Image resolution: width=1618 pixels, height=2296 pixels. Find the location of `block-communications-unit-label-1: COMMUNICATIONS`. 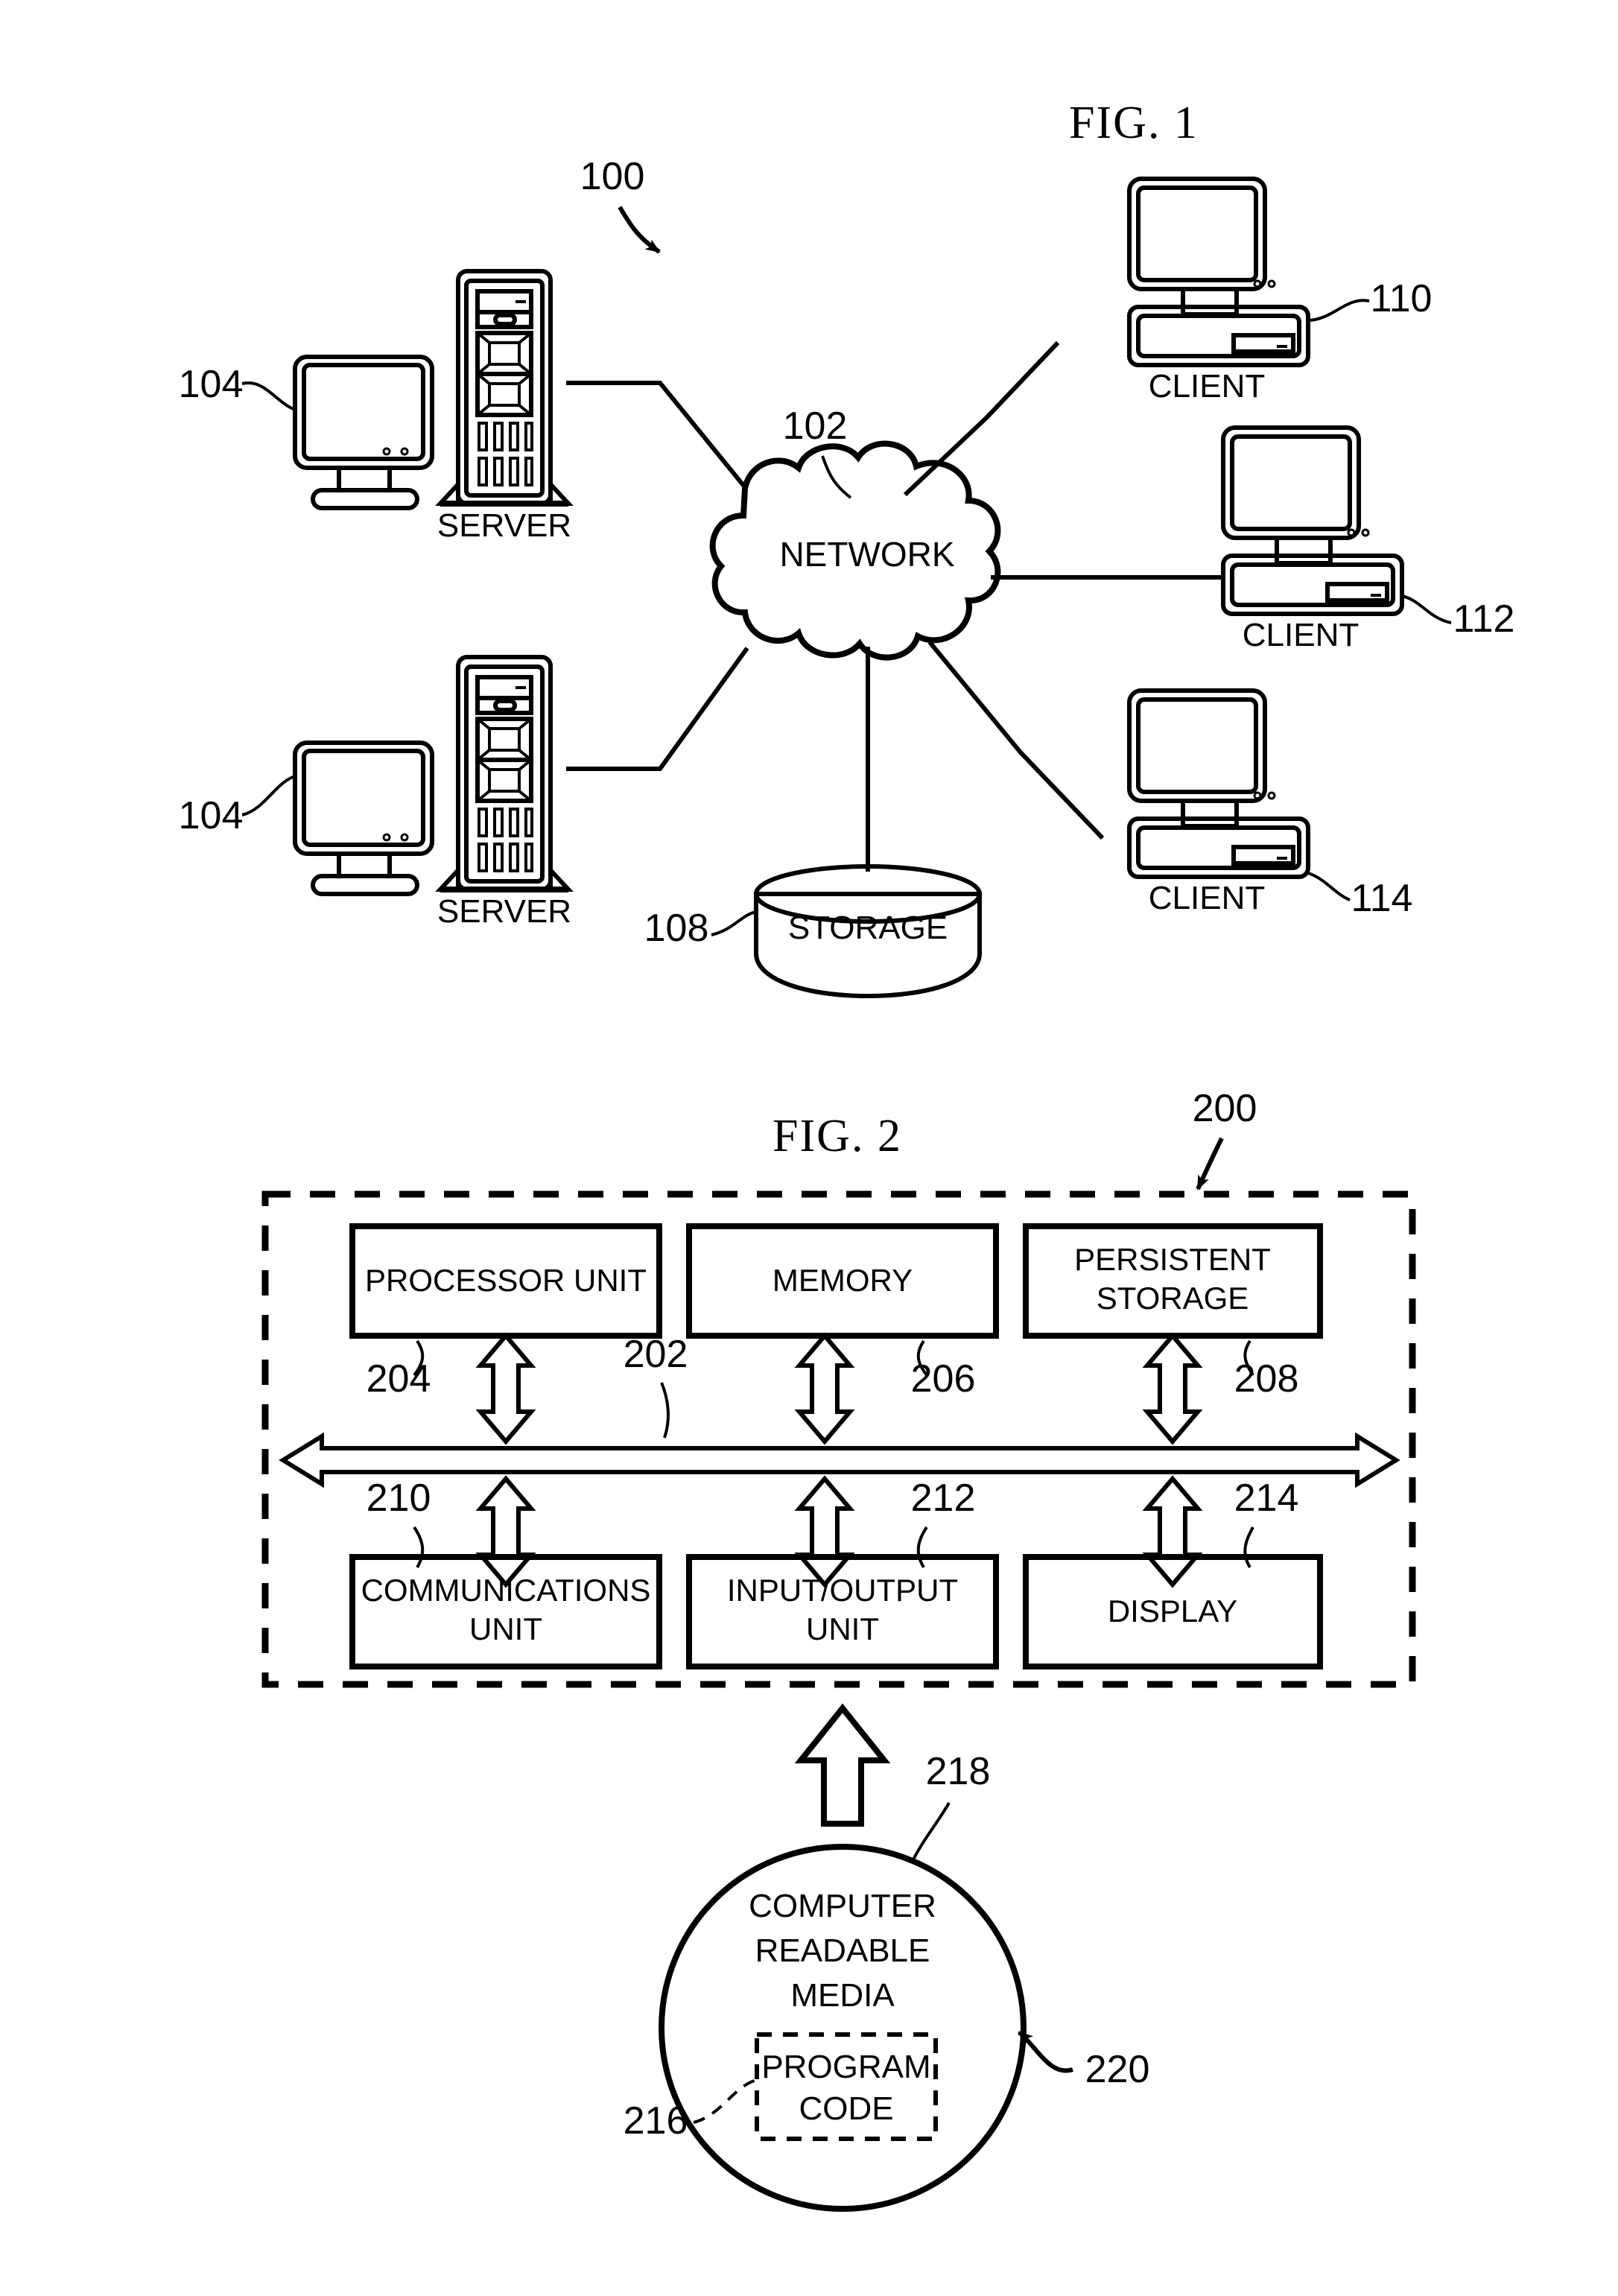

block-communications-unit-label-1: COMMUNICATIONS is located at coordinates (506, 1590).